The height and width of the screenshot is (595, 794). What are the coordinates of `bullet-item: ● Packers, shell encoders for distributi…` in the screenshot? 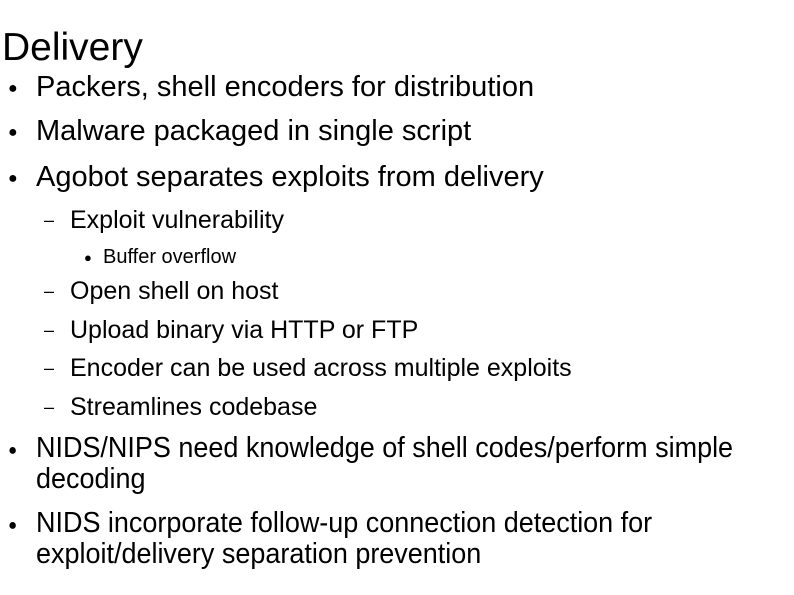 It's located at (271, 87).